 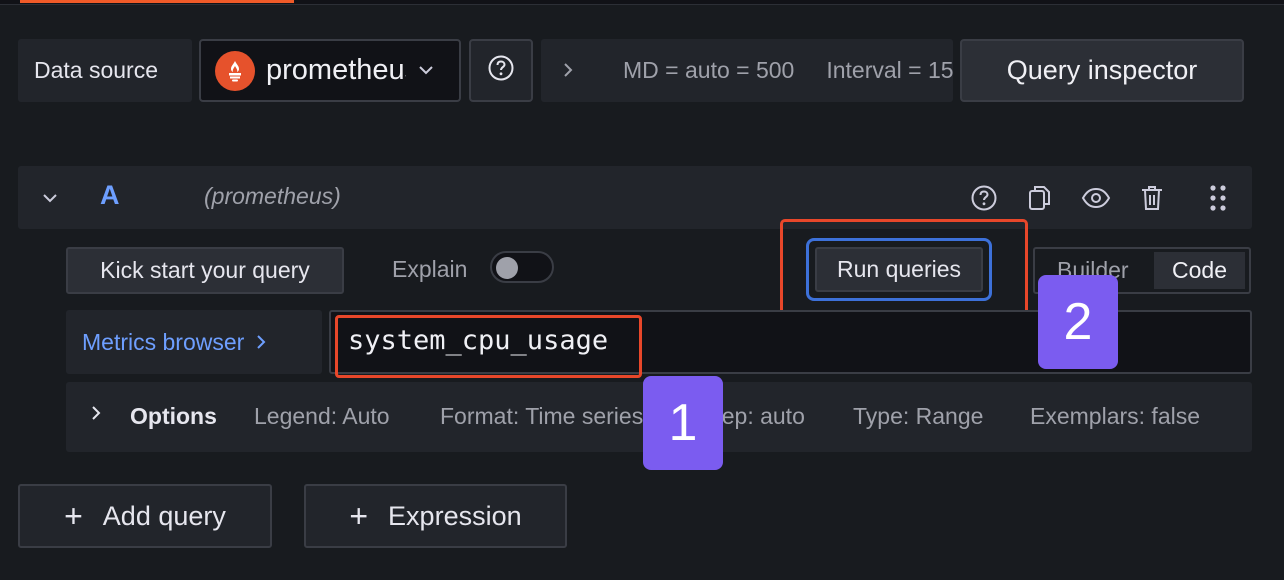 I want to click on run-queries-button: Run queries, so click(x=899, y=269).